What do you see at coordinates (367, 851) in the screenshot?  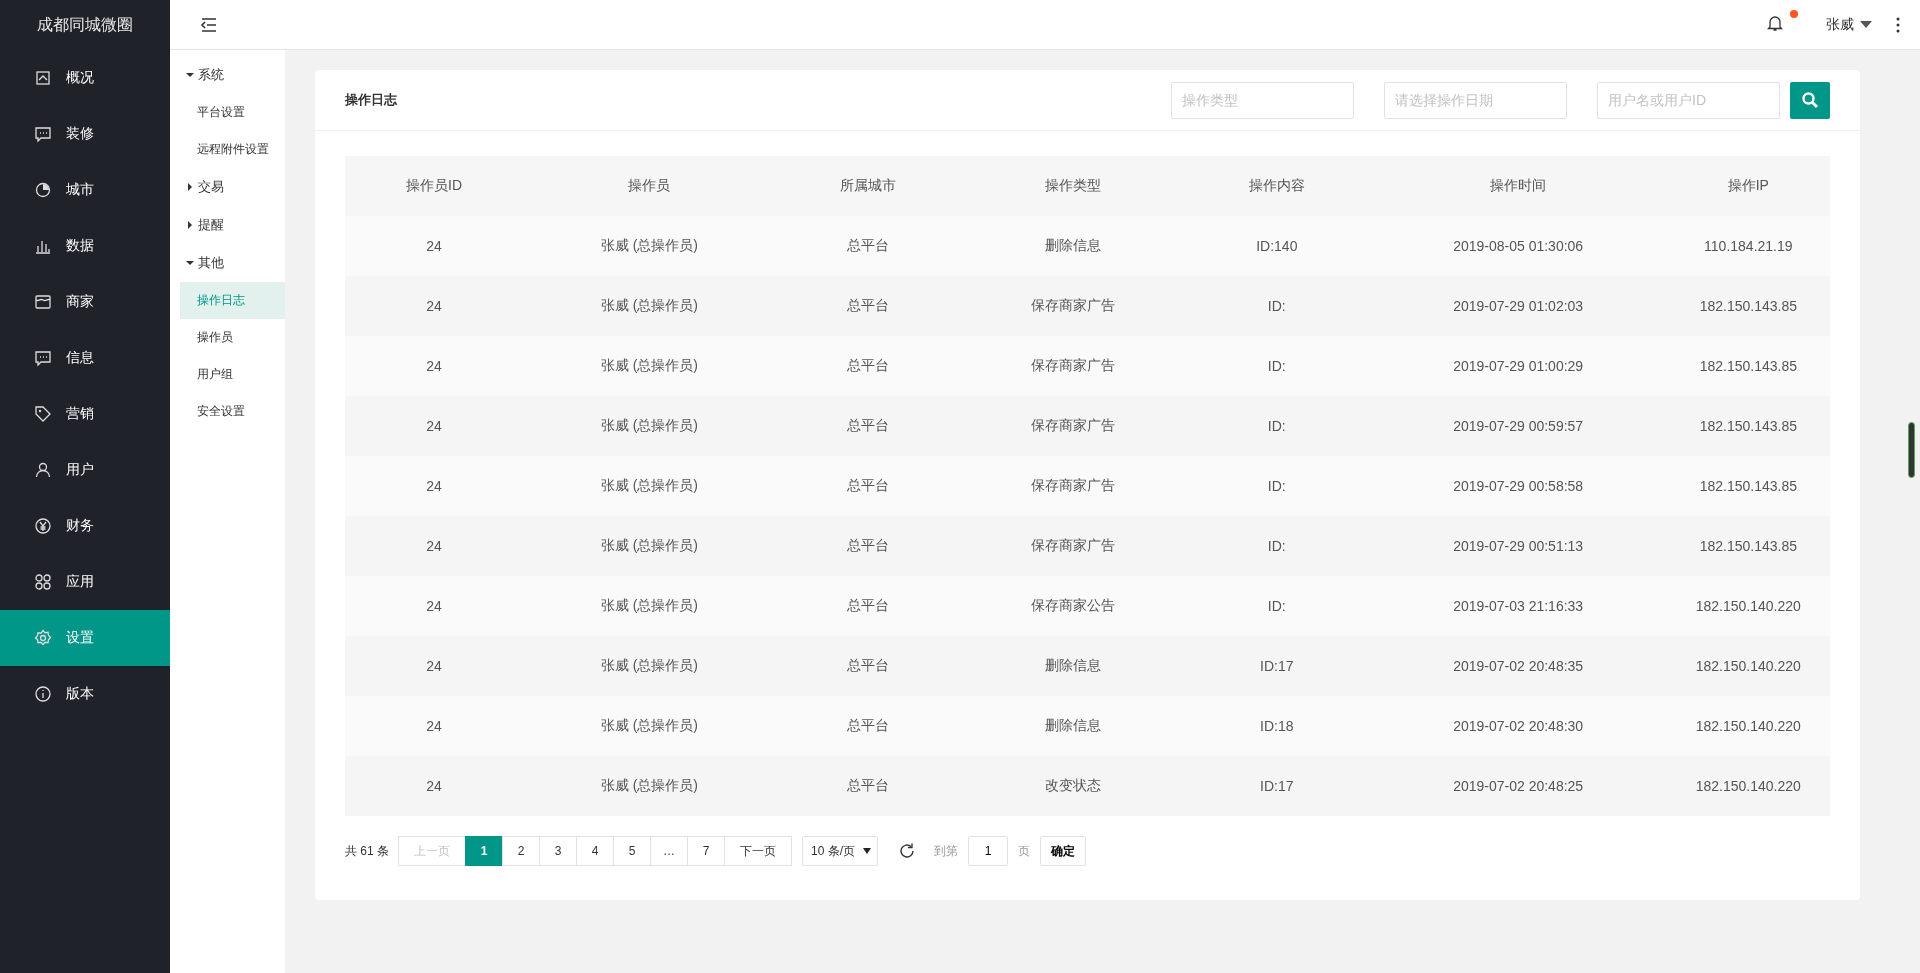 I see `total-count: 共 61 条` at bounding box center [367, 851].